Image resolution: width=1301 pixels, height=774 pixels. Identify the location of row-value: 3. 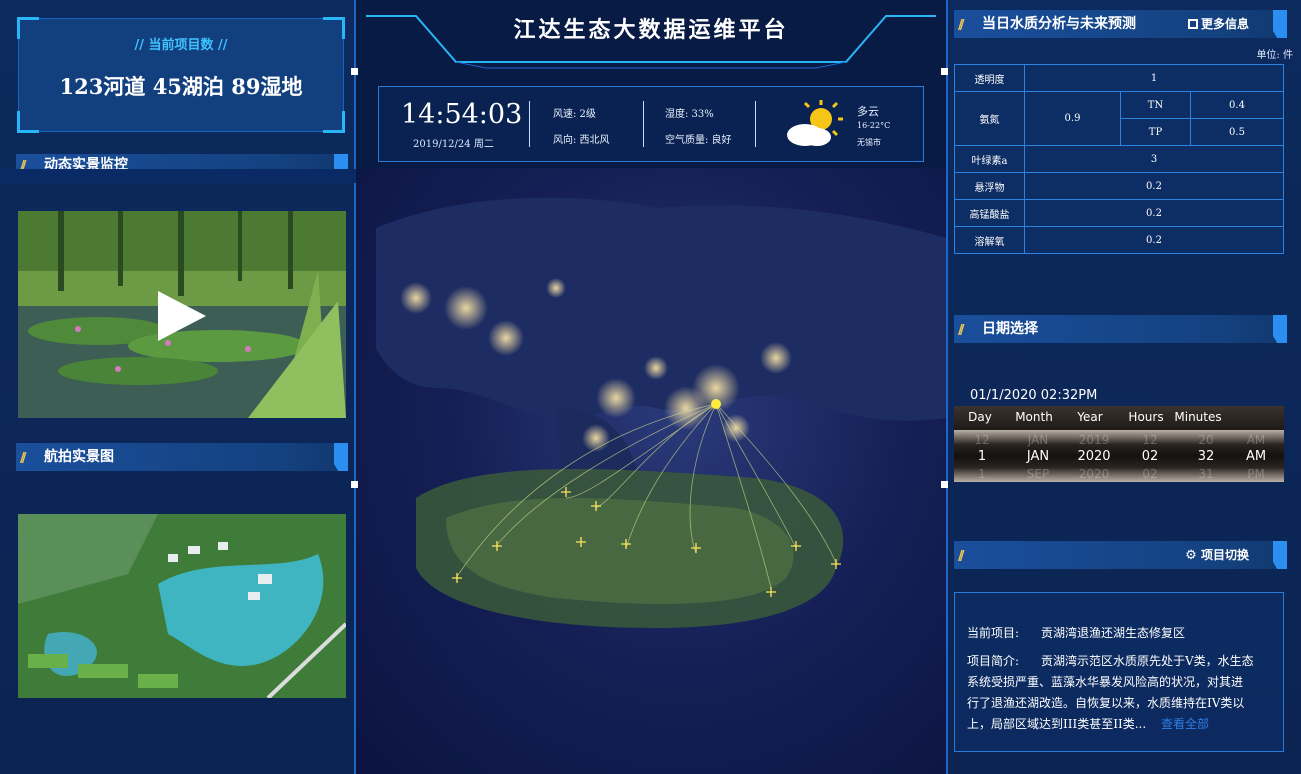
(1154, 159).